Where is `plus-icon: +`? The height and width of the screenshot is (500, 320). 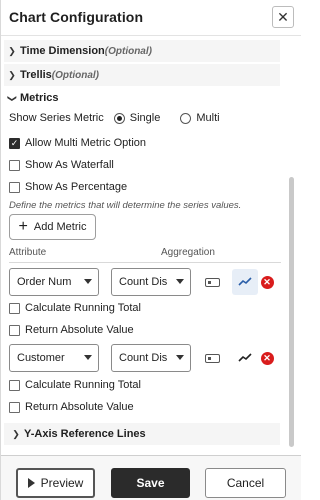
plus-icon: + is located at coordinates (23, 226).